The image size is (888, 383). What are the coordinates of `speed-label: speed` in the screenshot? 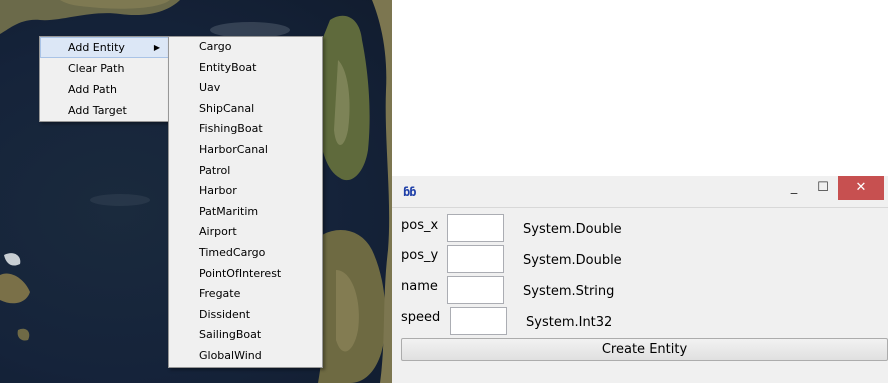 It's located at (421, 317).